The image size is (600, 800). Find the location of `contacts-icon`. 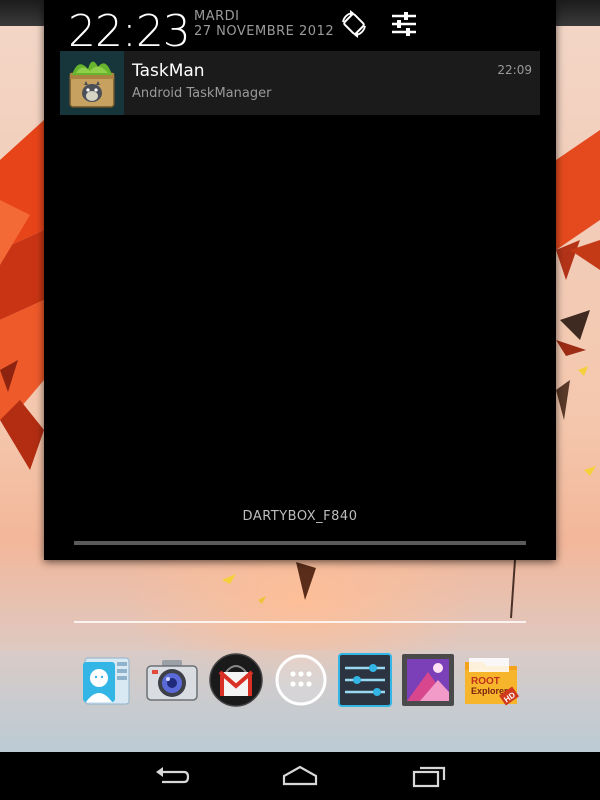

contacts-icon is located at coordinates (107, 680).